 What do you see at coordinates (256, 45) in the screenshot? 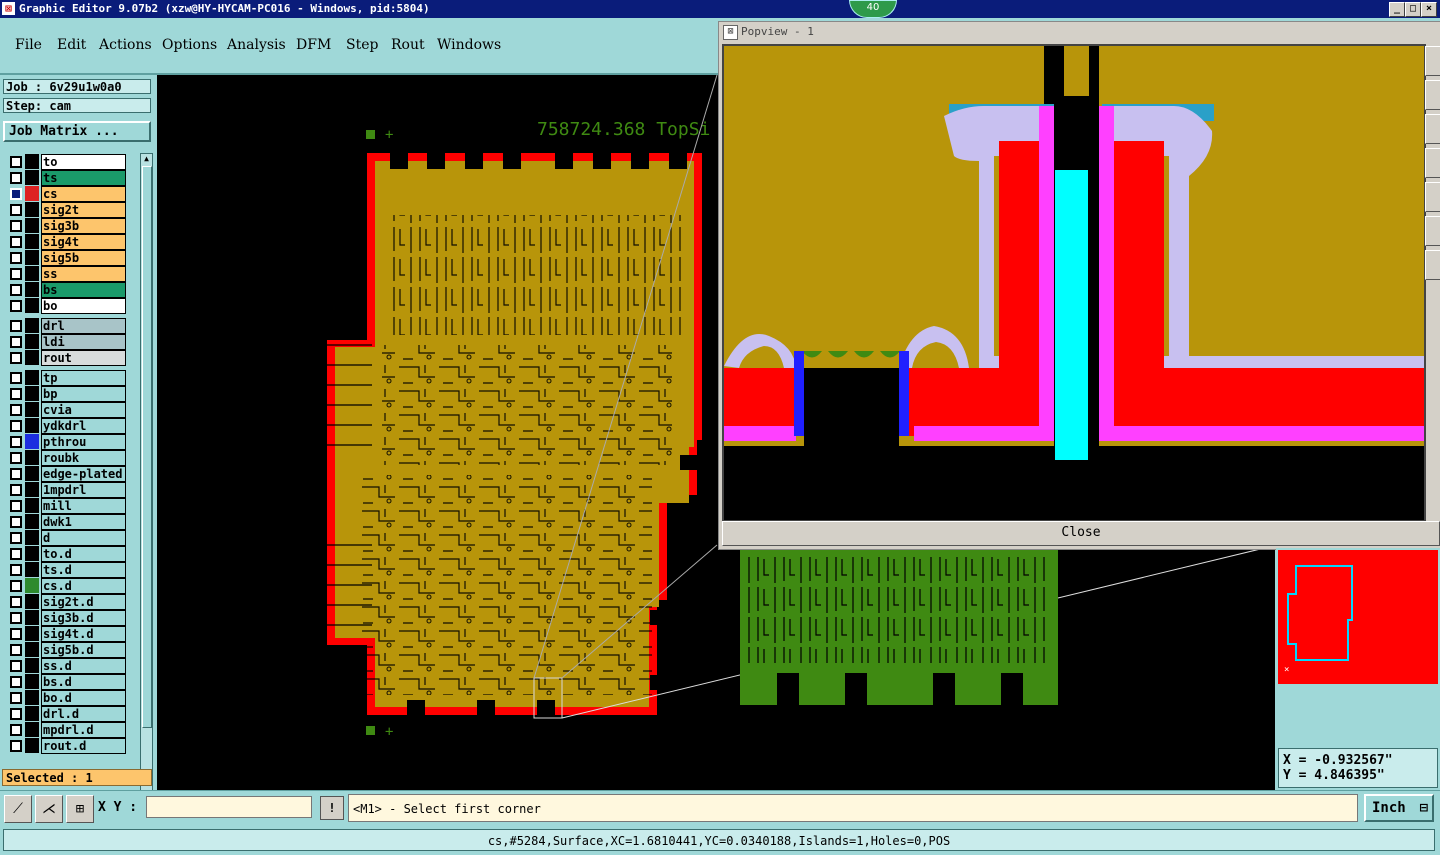
I see `menu-analysis: Analysis` at bounding box center [256, 45].